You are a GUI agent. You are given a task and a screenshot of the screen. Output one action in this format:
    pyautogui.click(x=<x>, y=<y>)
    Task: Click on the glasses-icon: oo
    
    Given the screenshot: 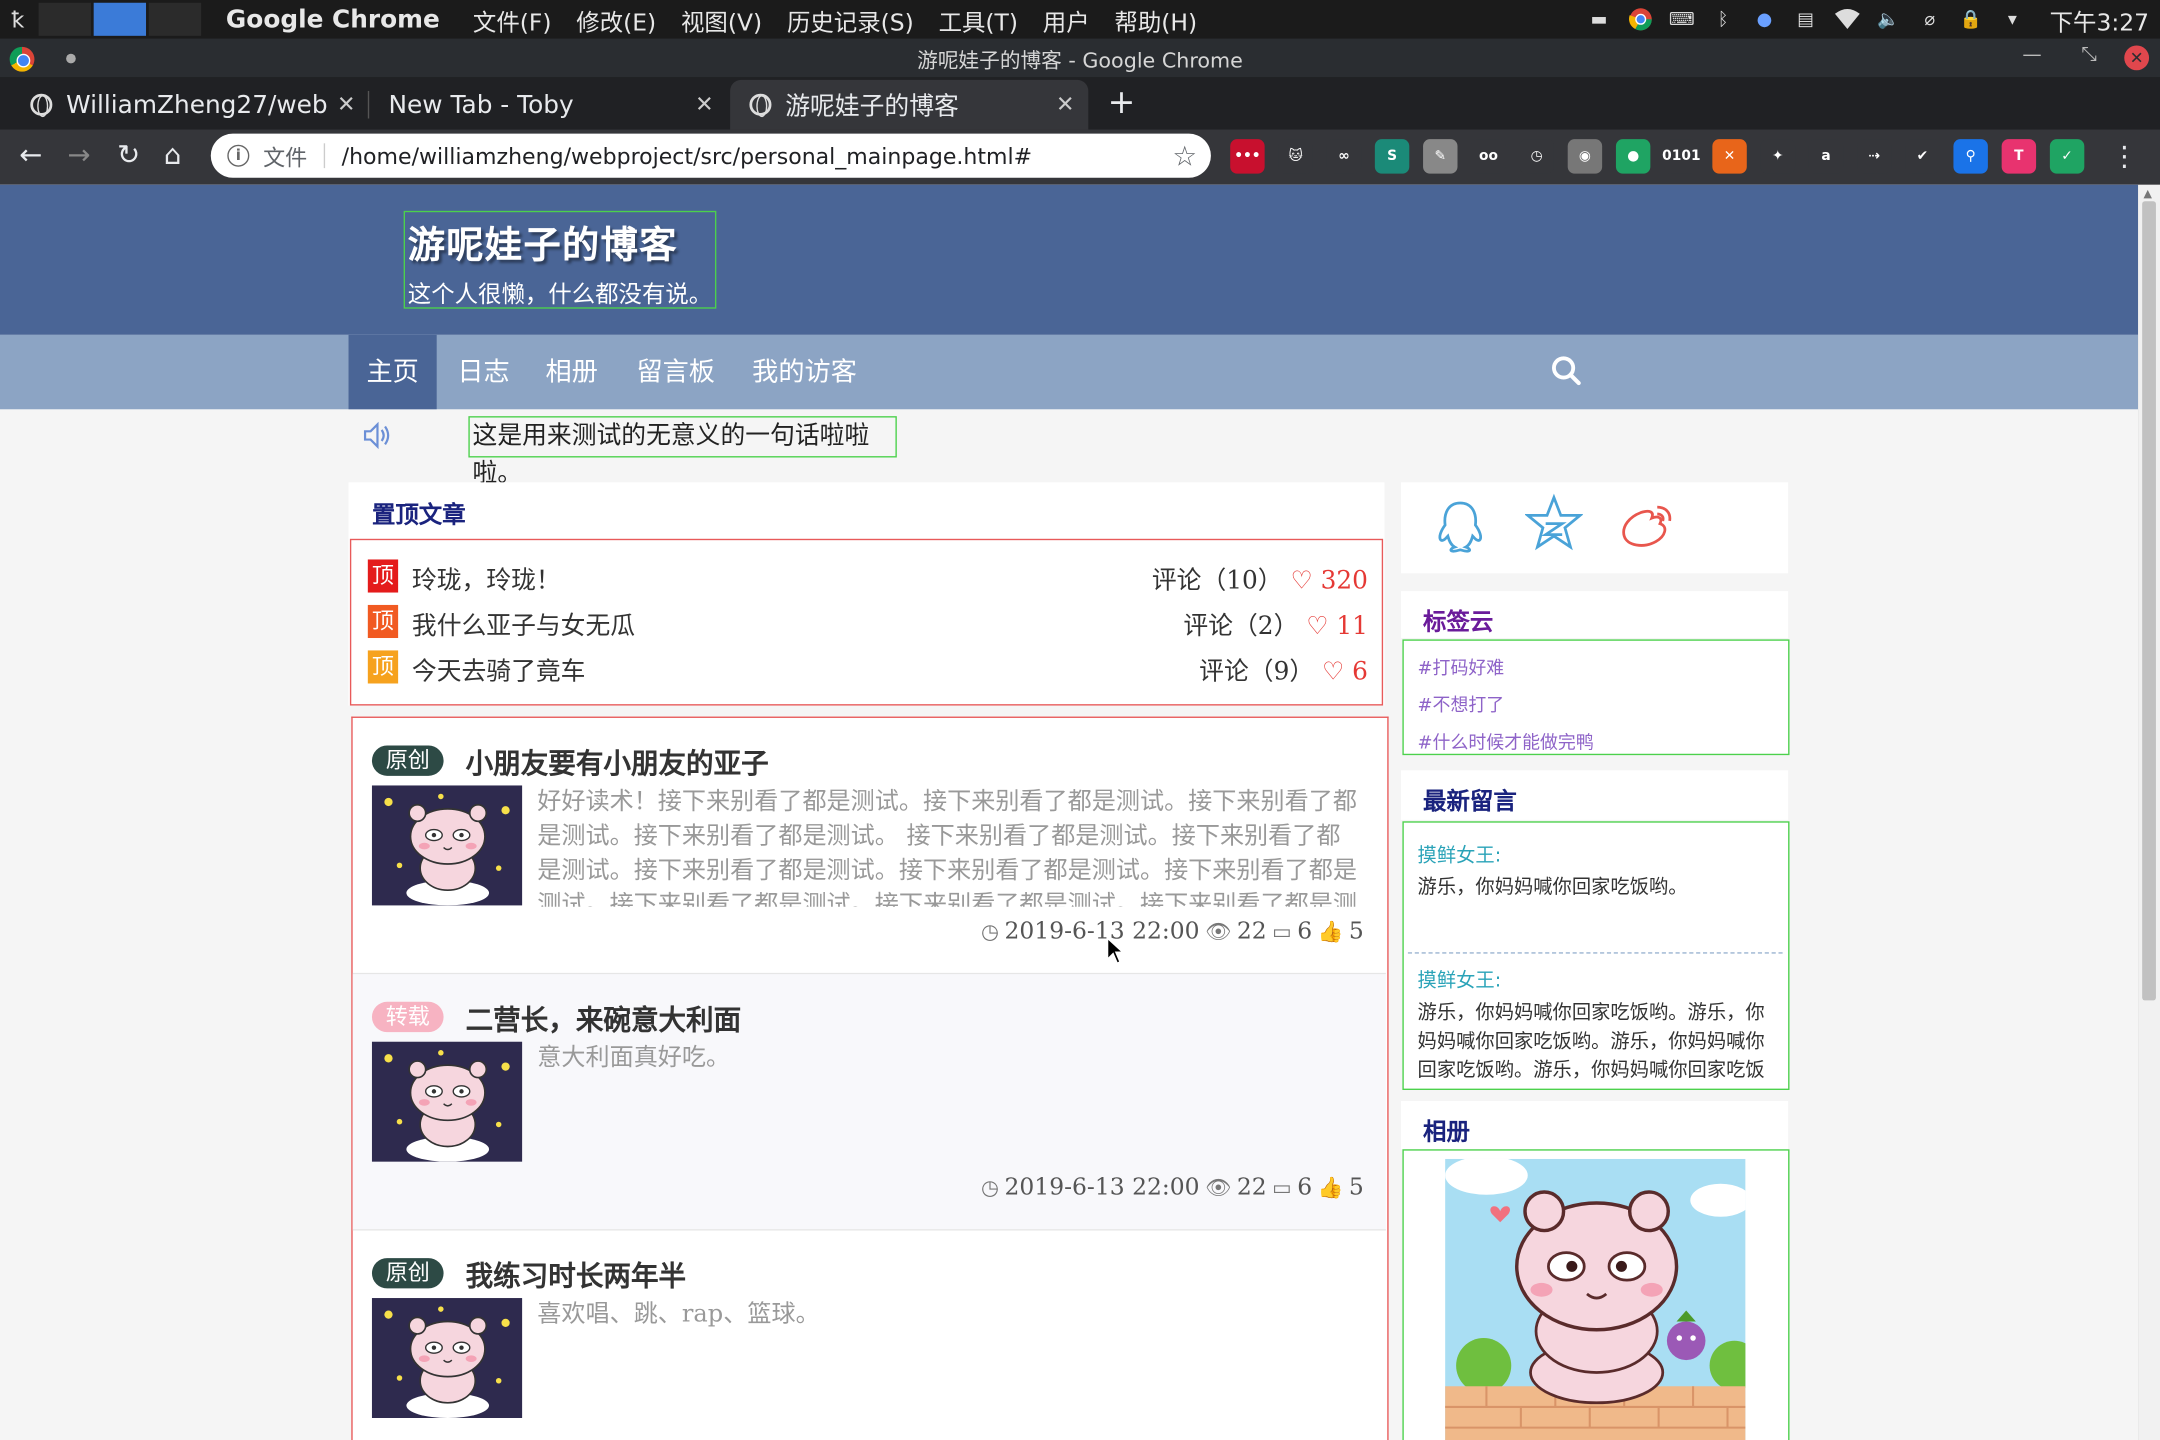 What is the action you would take?
    pyautogui.click(x=1488, y=156)
    